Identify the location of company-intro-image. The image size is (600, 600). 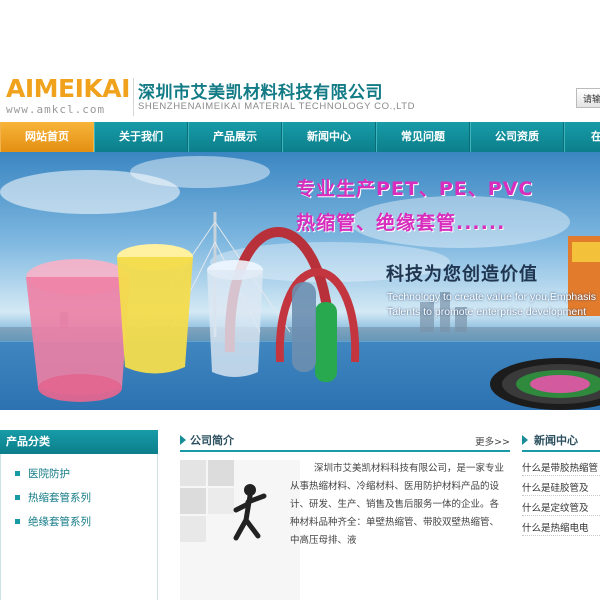
(240, 530).